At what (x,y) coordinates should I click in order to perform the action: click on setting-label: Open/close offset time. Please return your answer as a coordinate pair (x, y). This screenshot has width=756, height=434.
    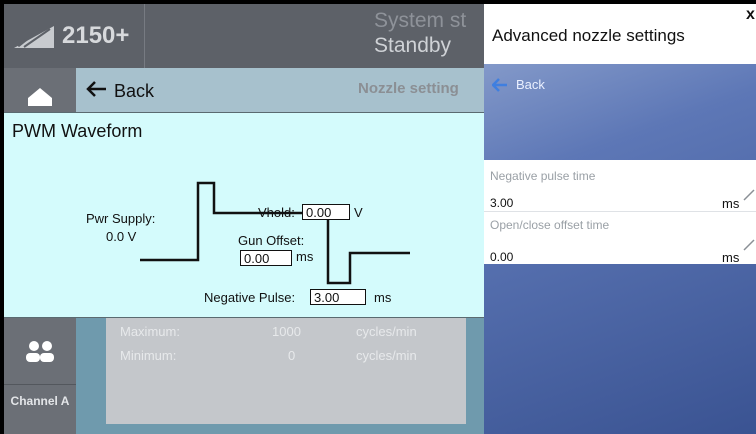
    Looking at the image, I should click on (550, 225).